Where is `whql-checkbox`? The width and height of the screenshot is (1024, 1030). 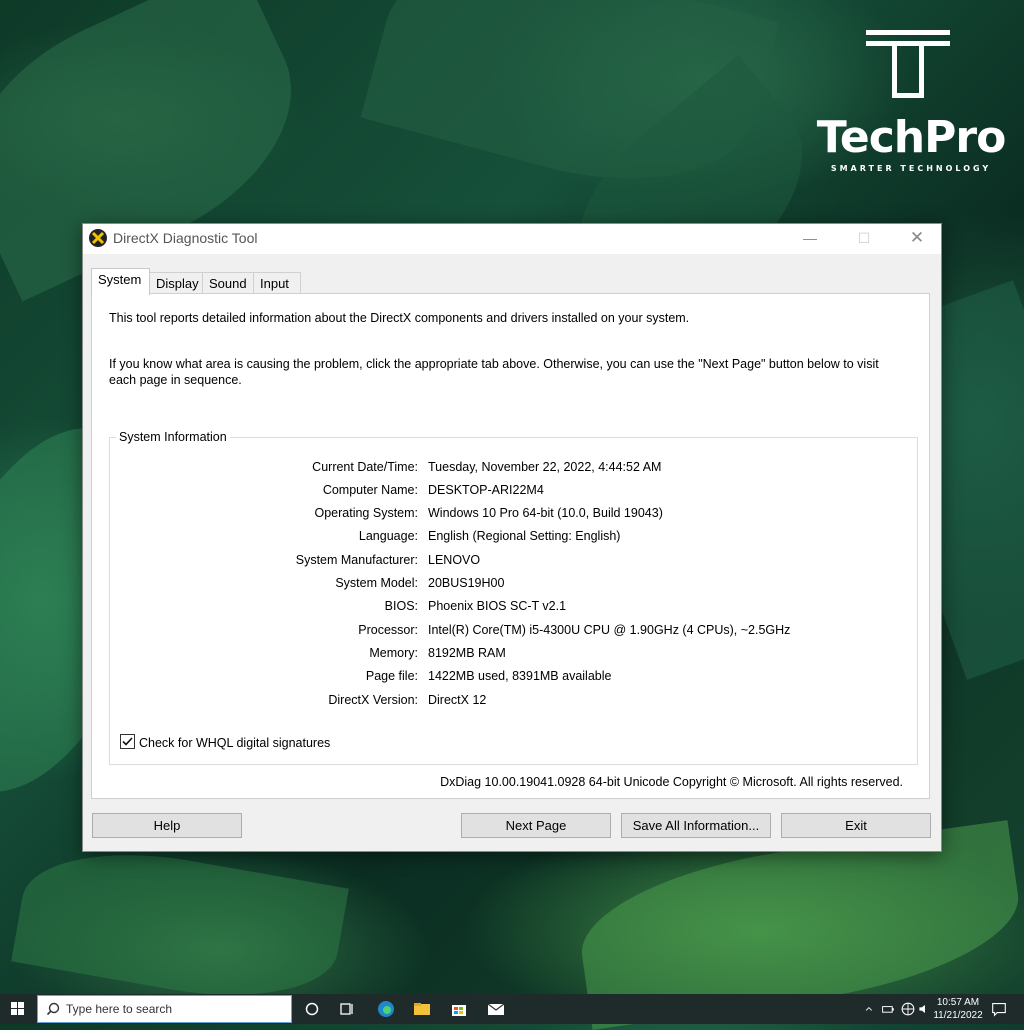
whql-checkbox is located at coordinates (127, 741).